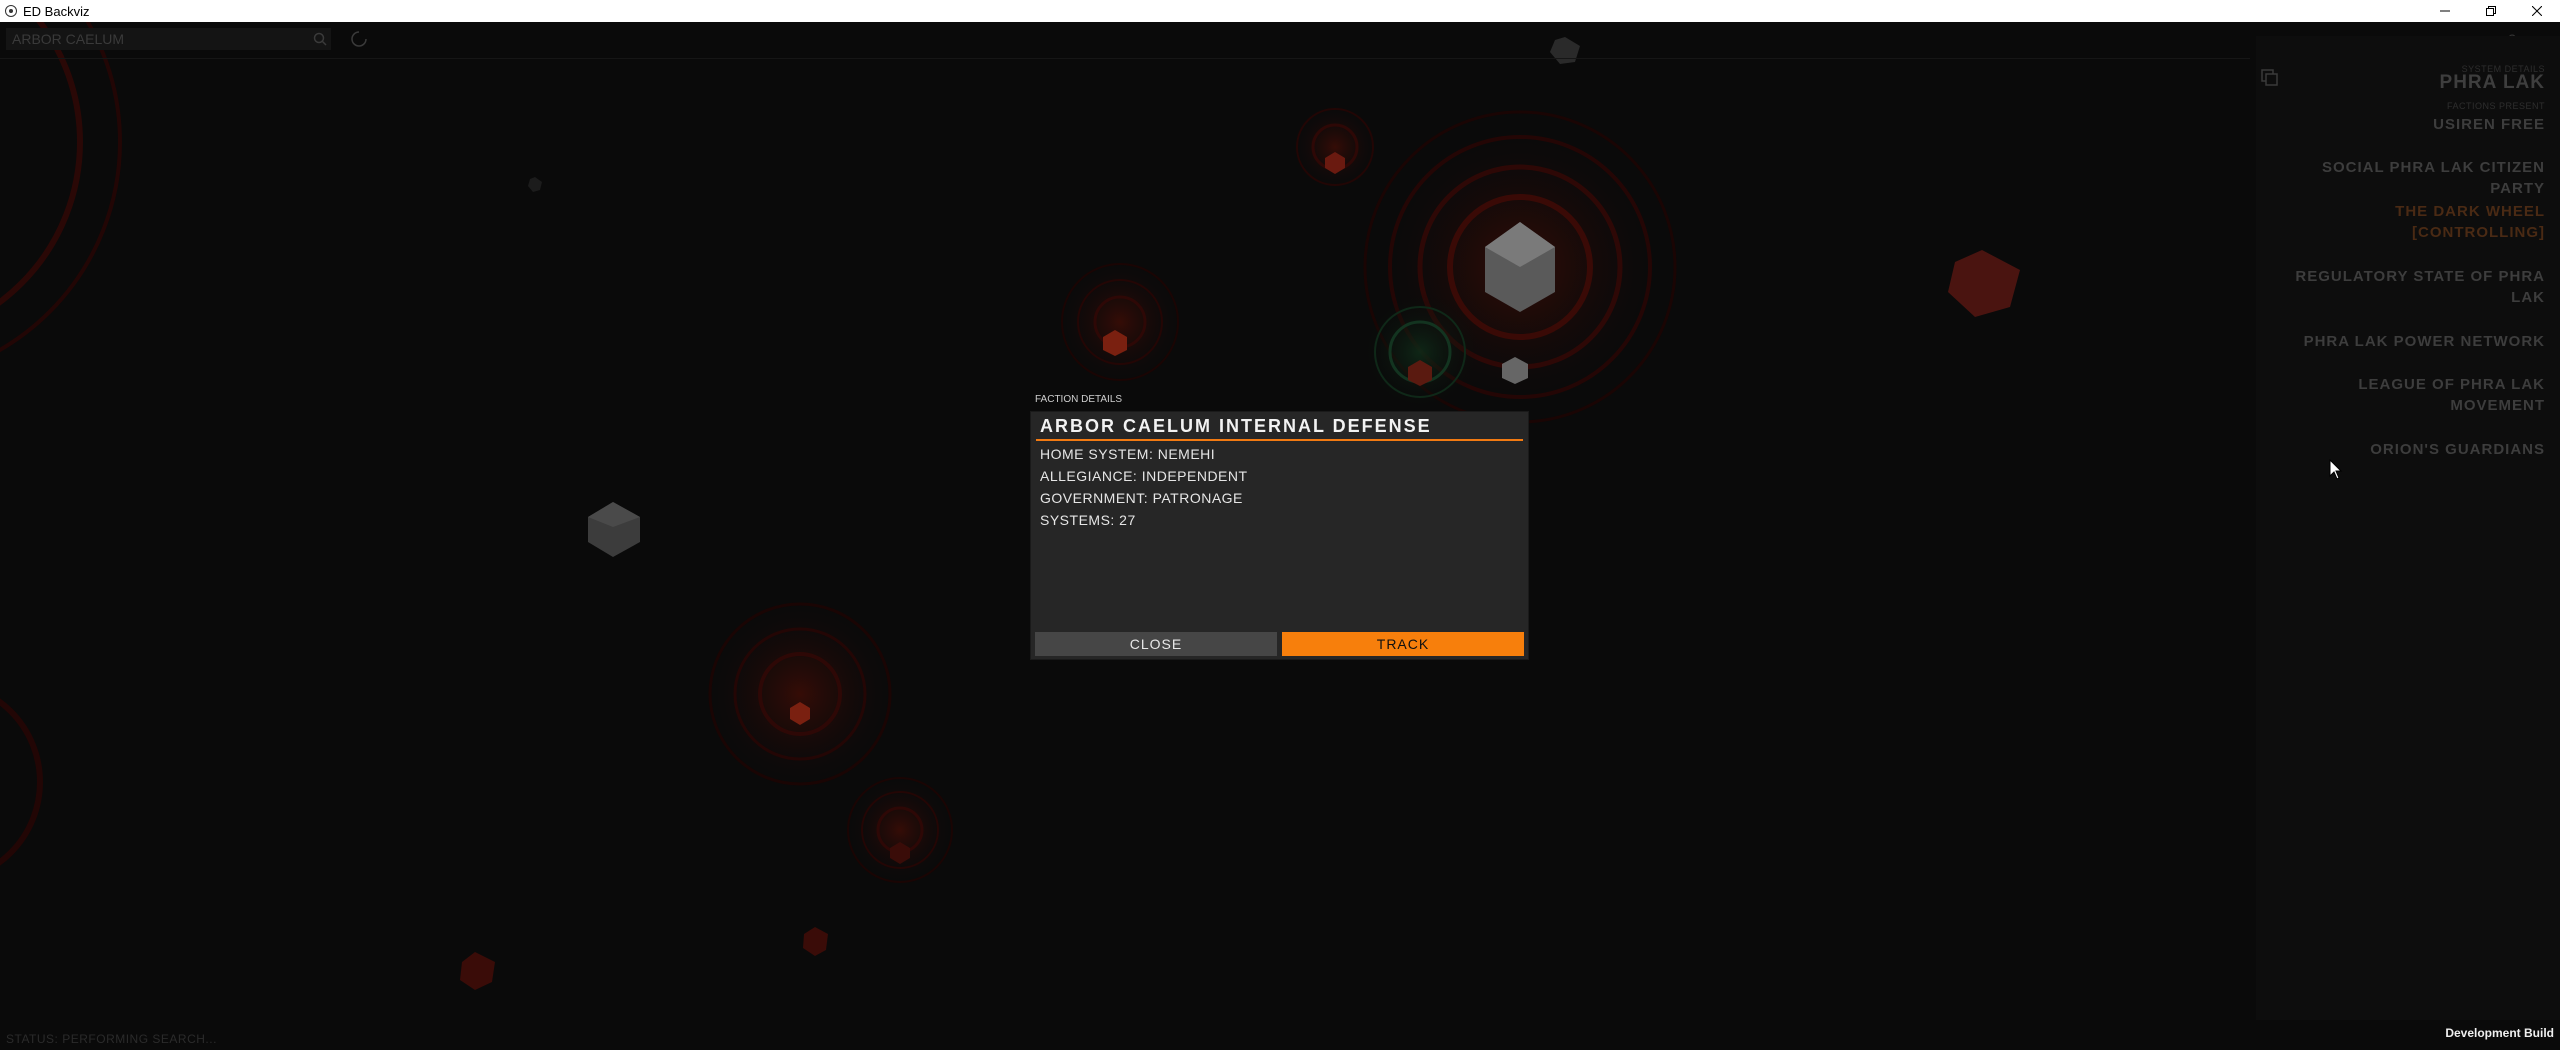  What do you see at coordinates (157, 39) in the screenshot?
I see `search-input` at bounding box center [157, 39].